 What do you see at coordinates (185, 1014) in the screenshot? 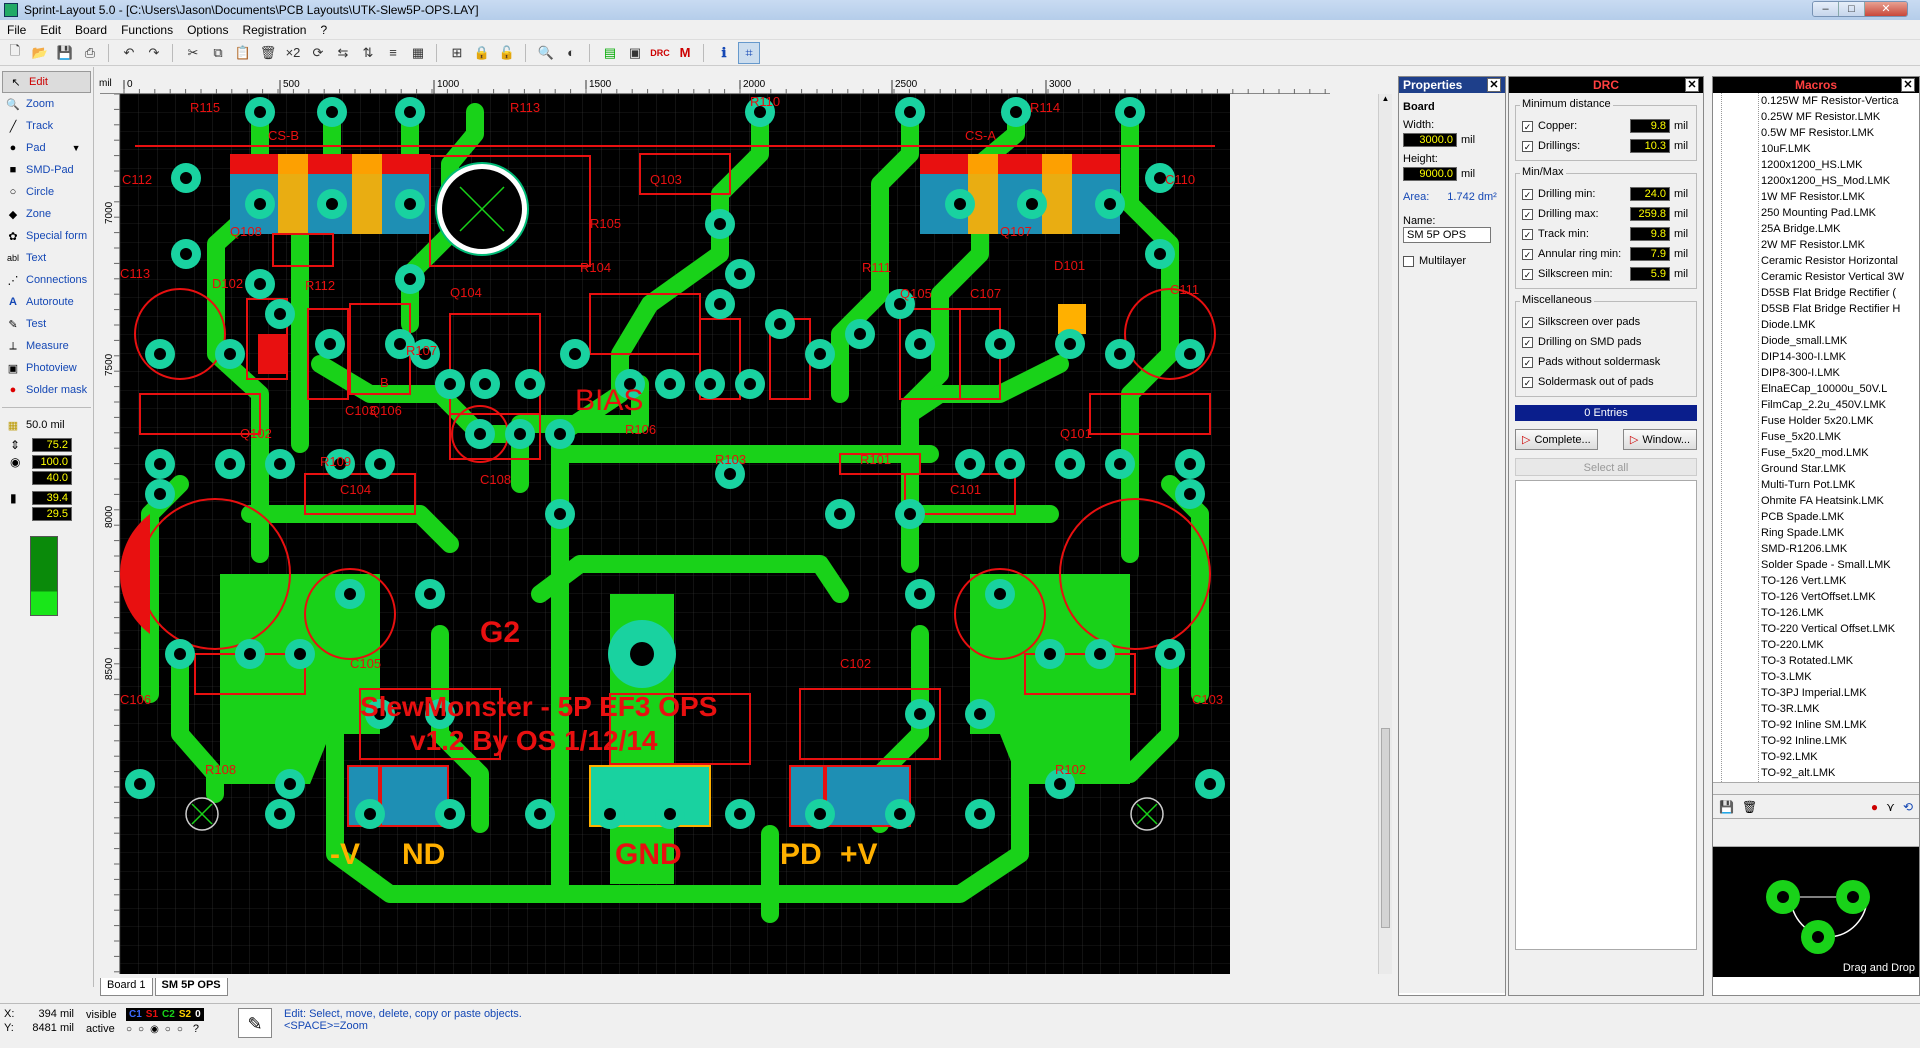
I see `layer-s2-toggle: S2` at bounding box center [185, 1014].